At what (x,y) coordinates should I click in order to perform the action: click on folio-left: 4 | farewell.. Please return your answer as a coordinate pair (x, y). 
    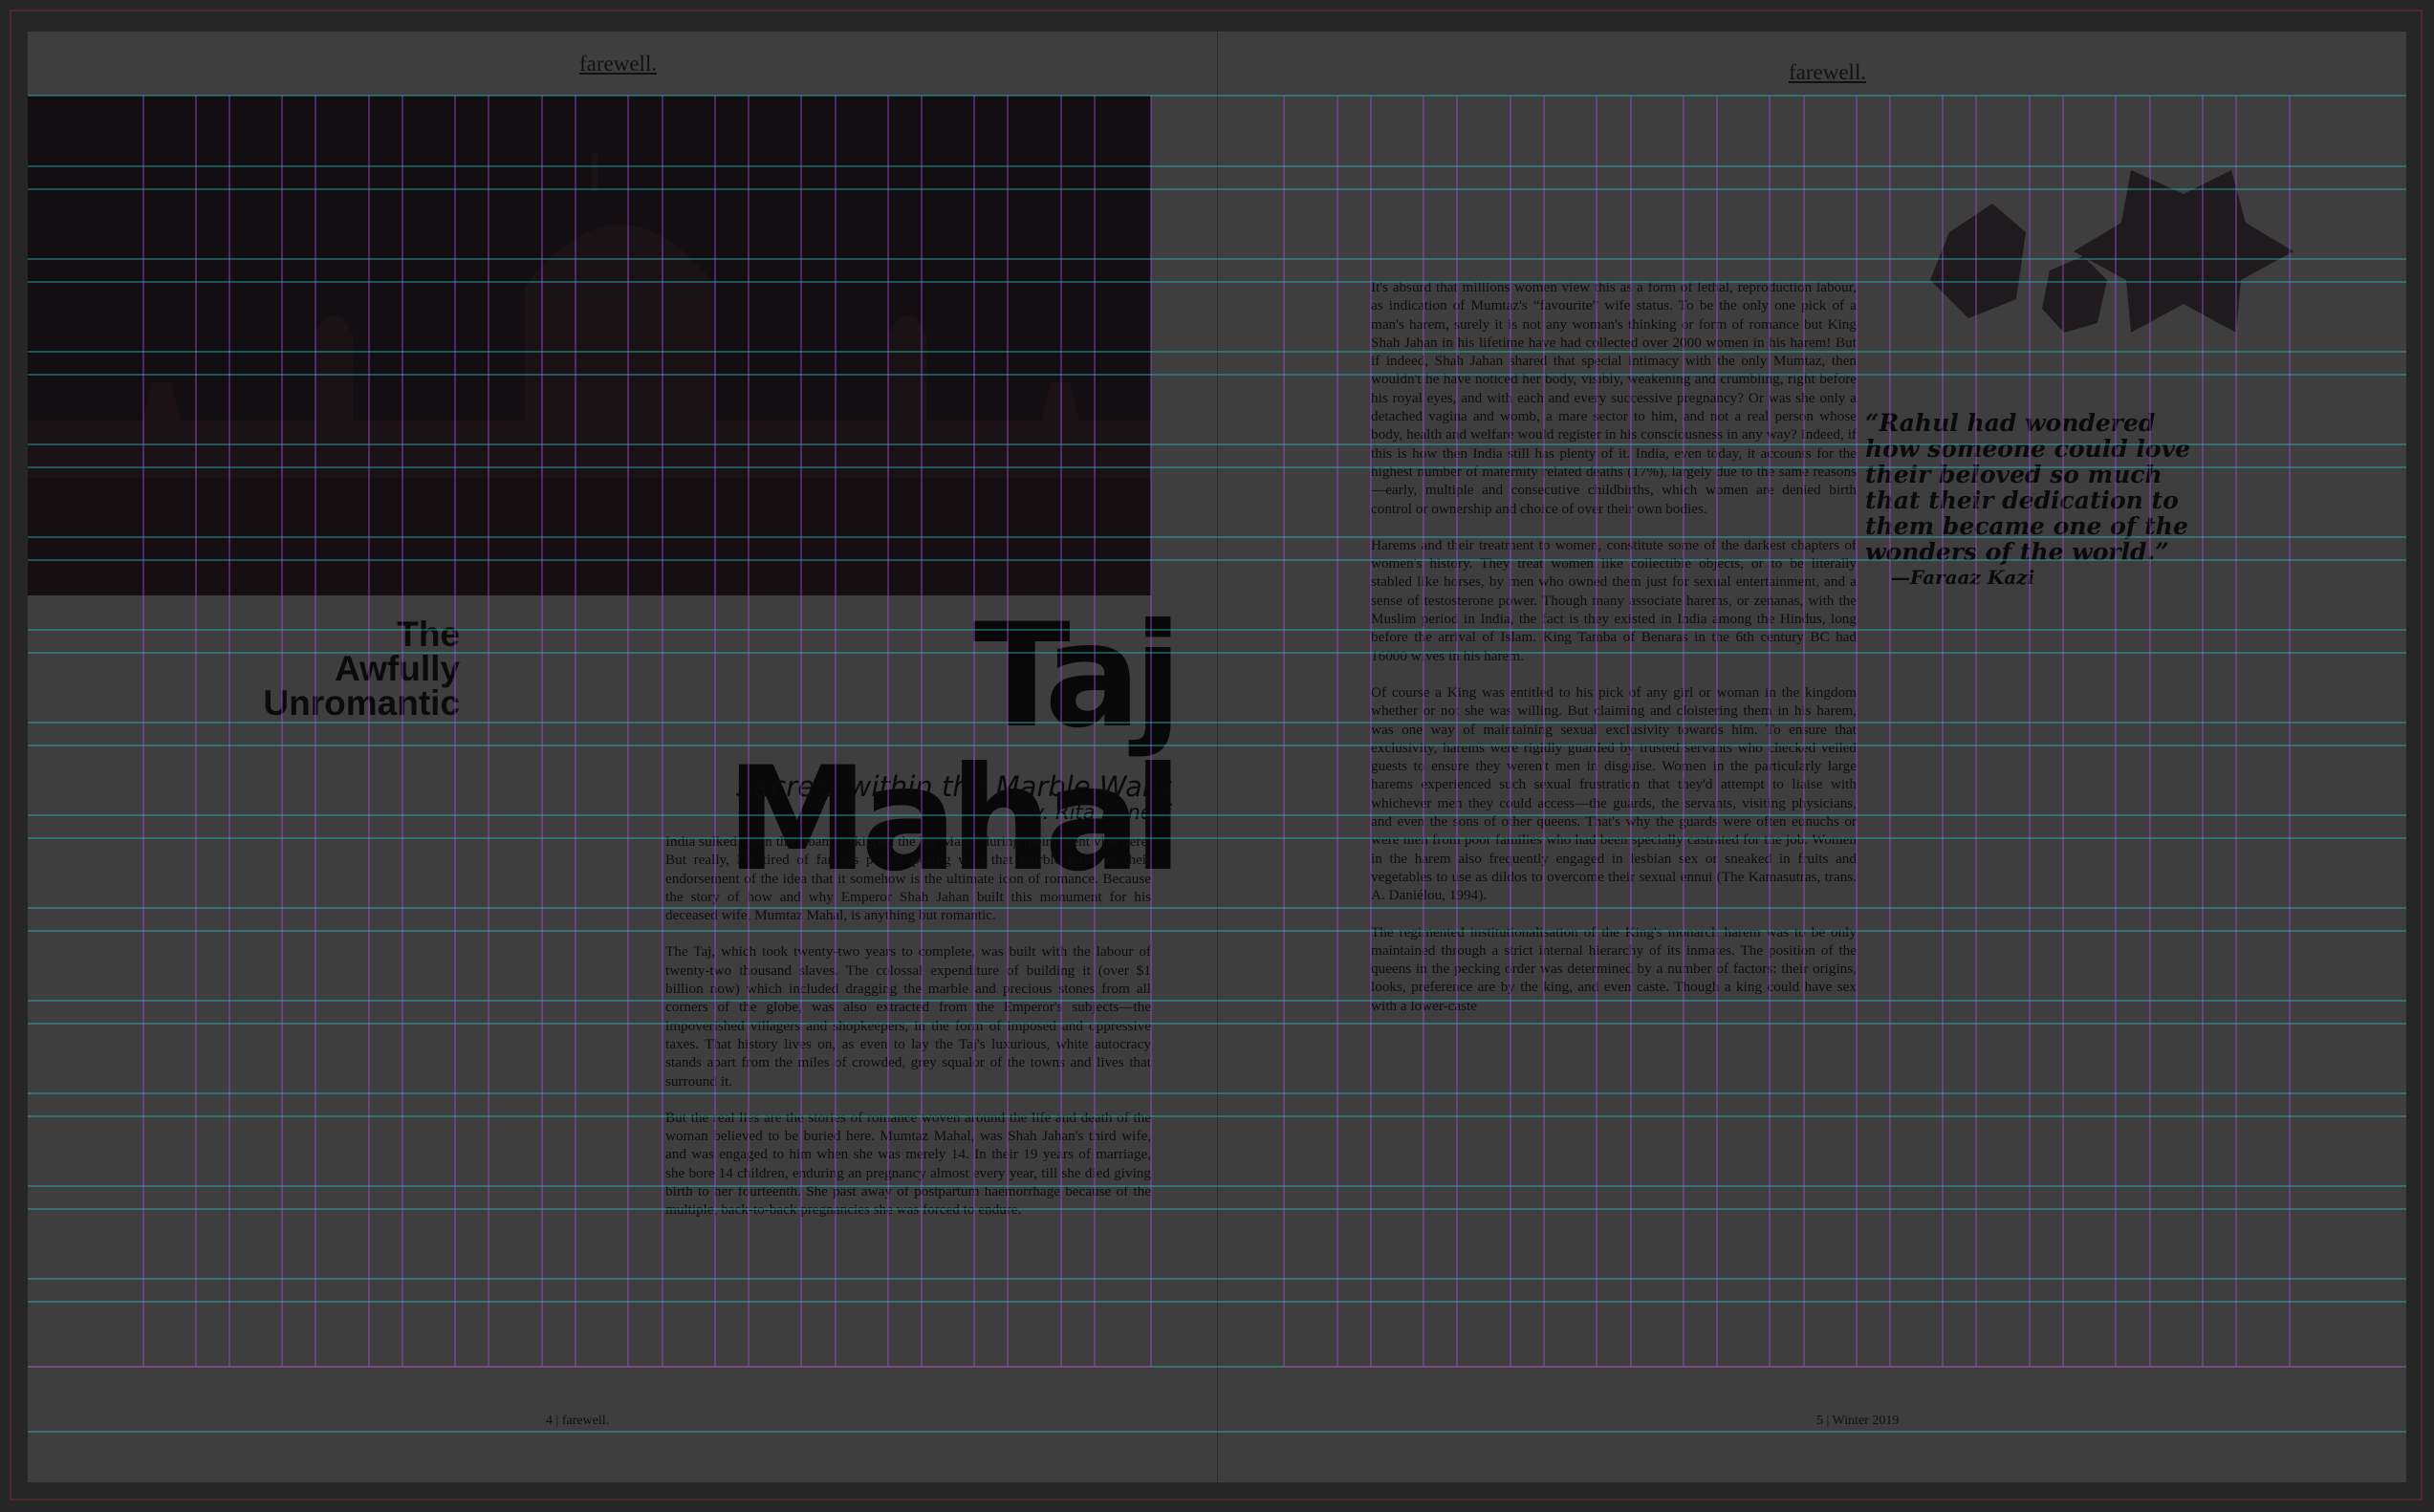
    Looking at the image, I should click on (578, 1421).